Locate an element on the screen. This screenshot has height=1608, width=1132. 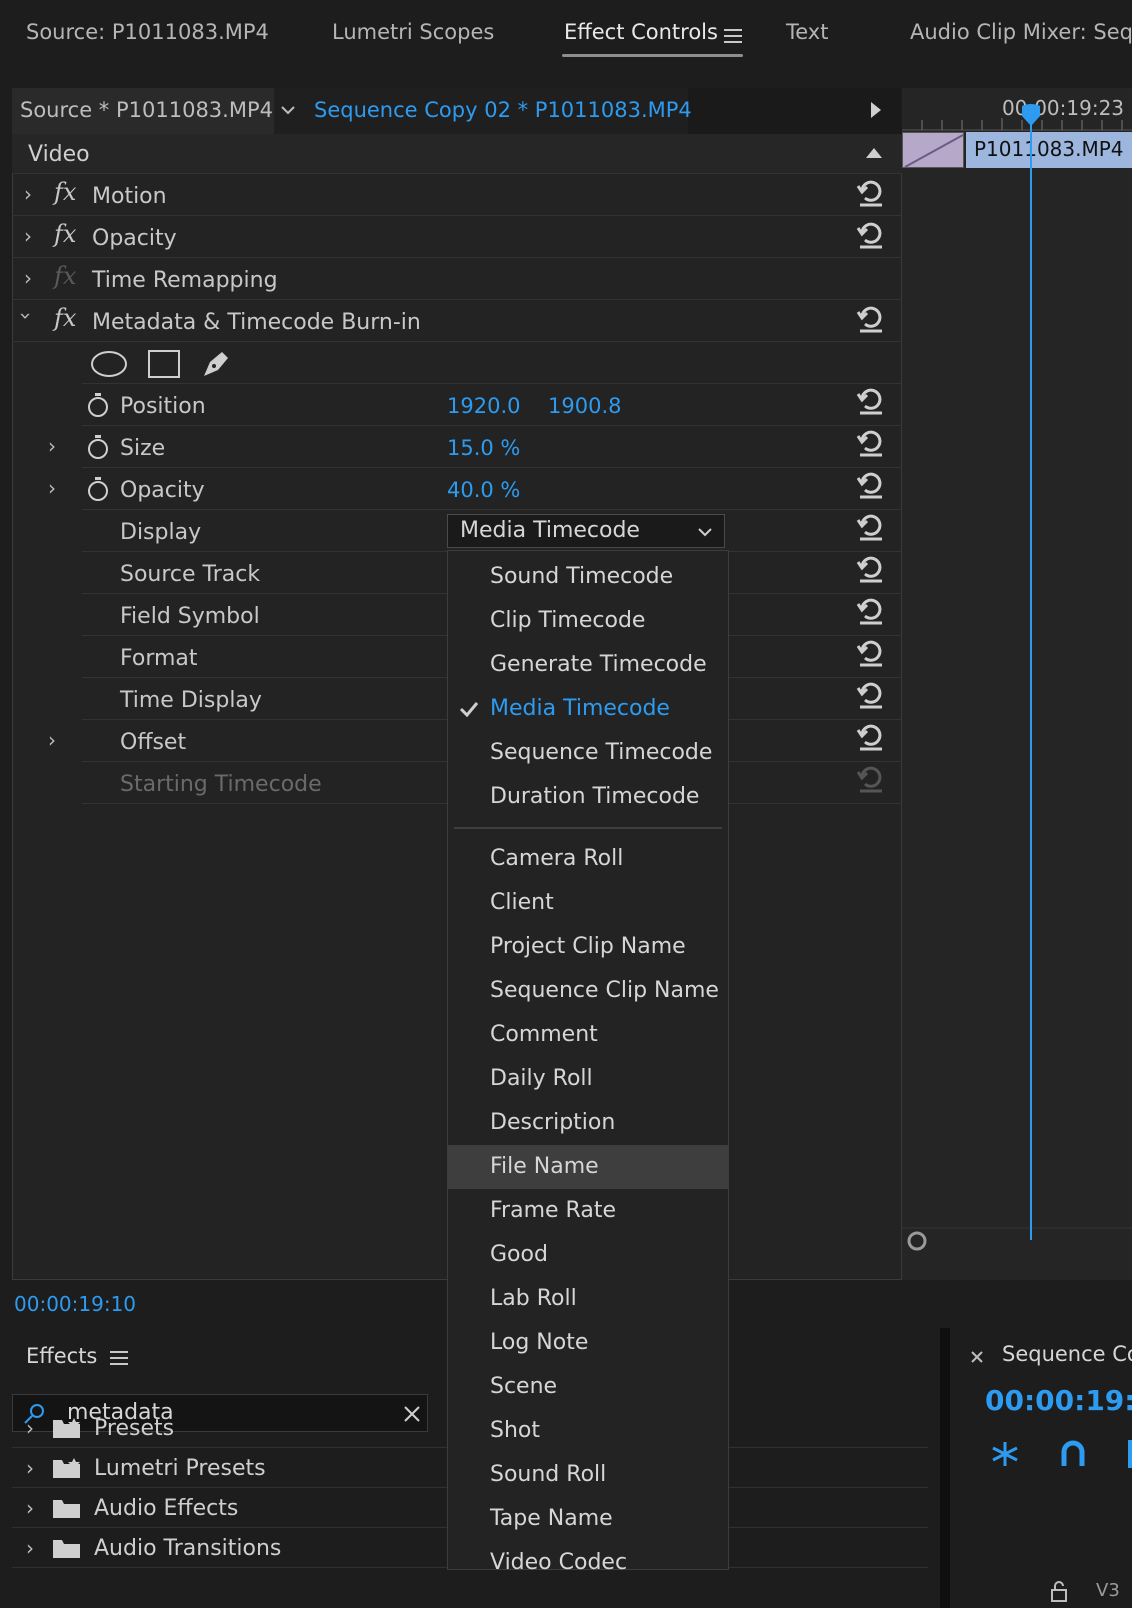
effect-row-metadata-burnin: › fx Metadata & Timecode Burn-in is located at coordinates (457, 321).